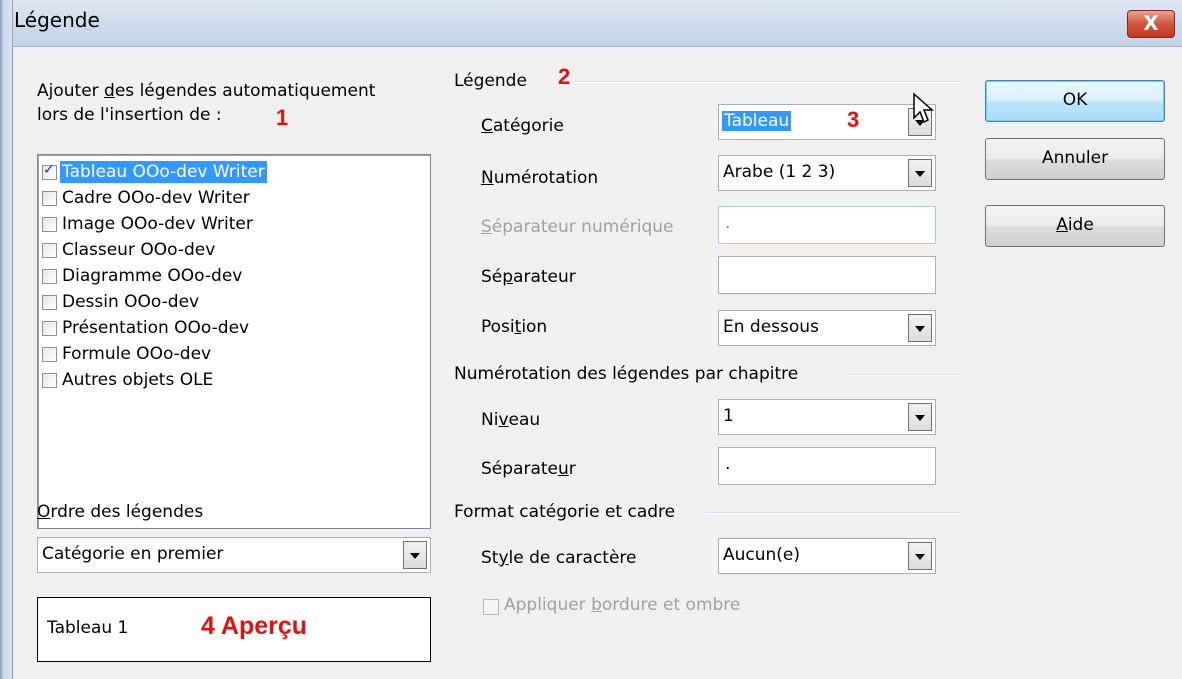  What do you see at coordinates (88, 628) in the screenshot?
I see `preview-text: Tableau 1` at bounding box center [88, 628].